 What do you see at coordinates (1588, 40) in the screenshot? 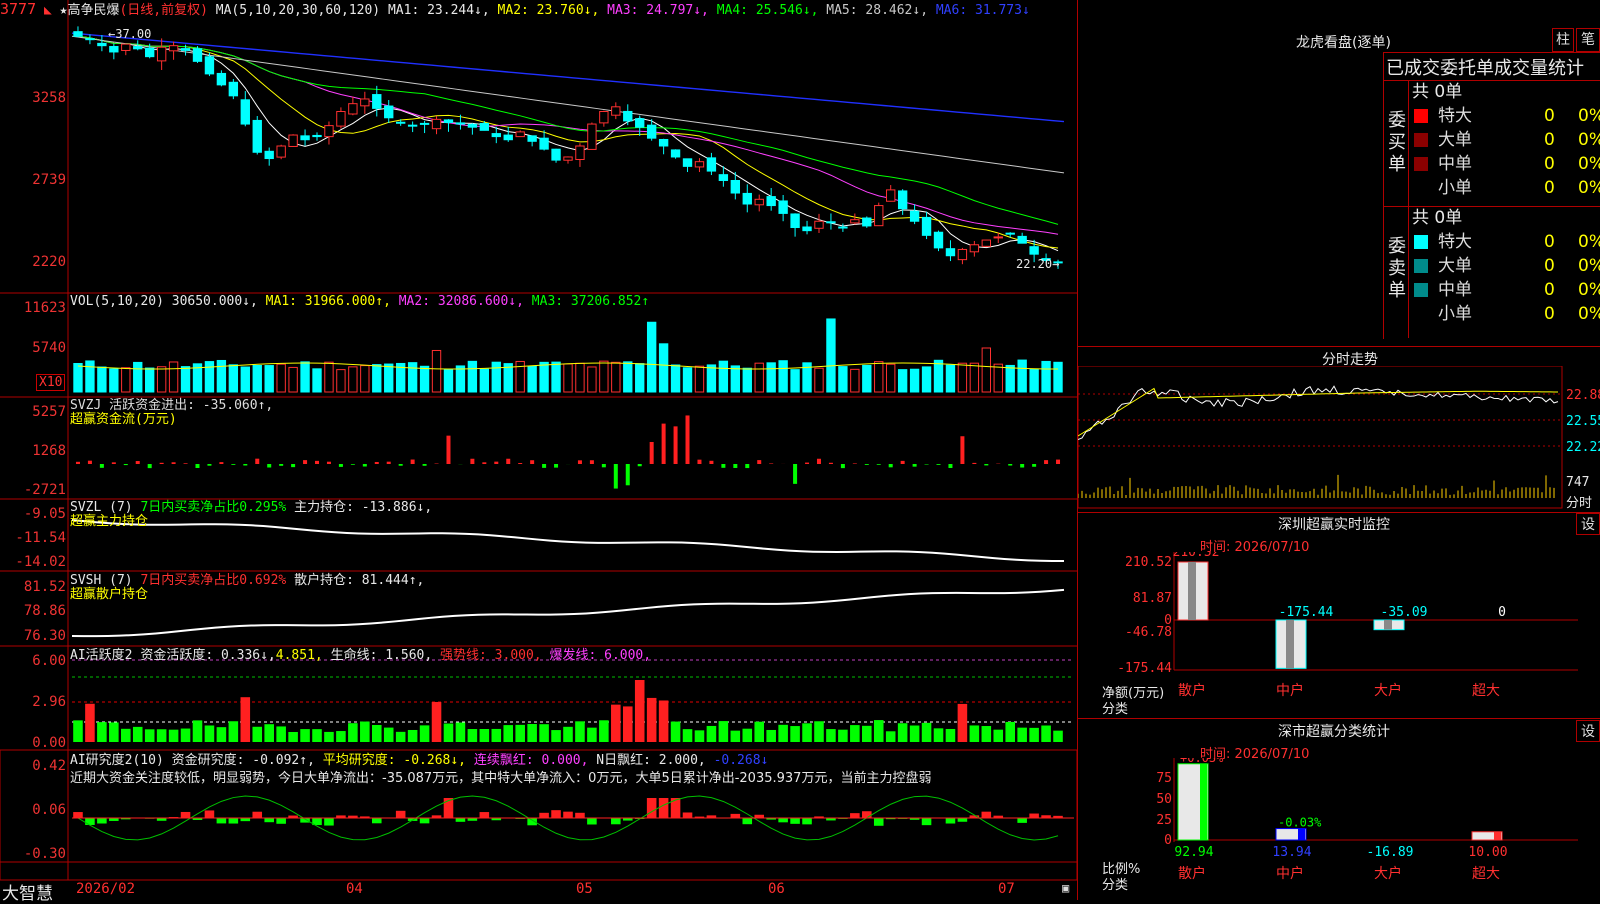
I see `tick-mode-button: 笔` at bounding box center [1588, 40].